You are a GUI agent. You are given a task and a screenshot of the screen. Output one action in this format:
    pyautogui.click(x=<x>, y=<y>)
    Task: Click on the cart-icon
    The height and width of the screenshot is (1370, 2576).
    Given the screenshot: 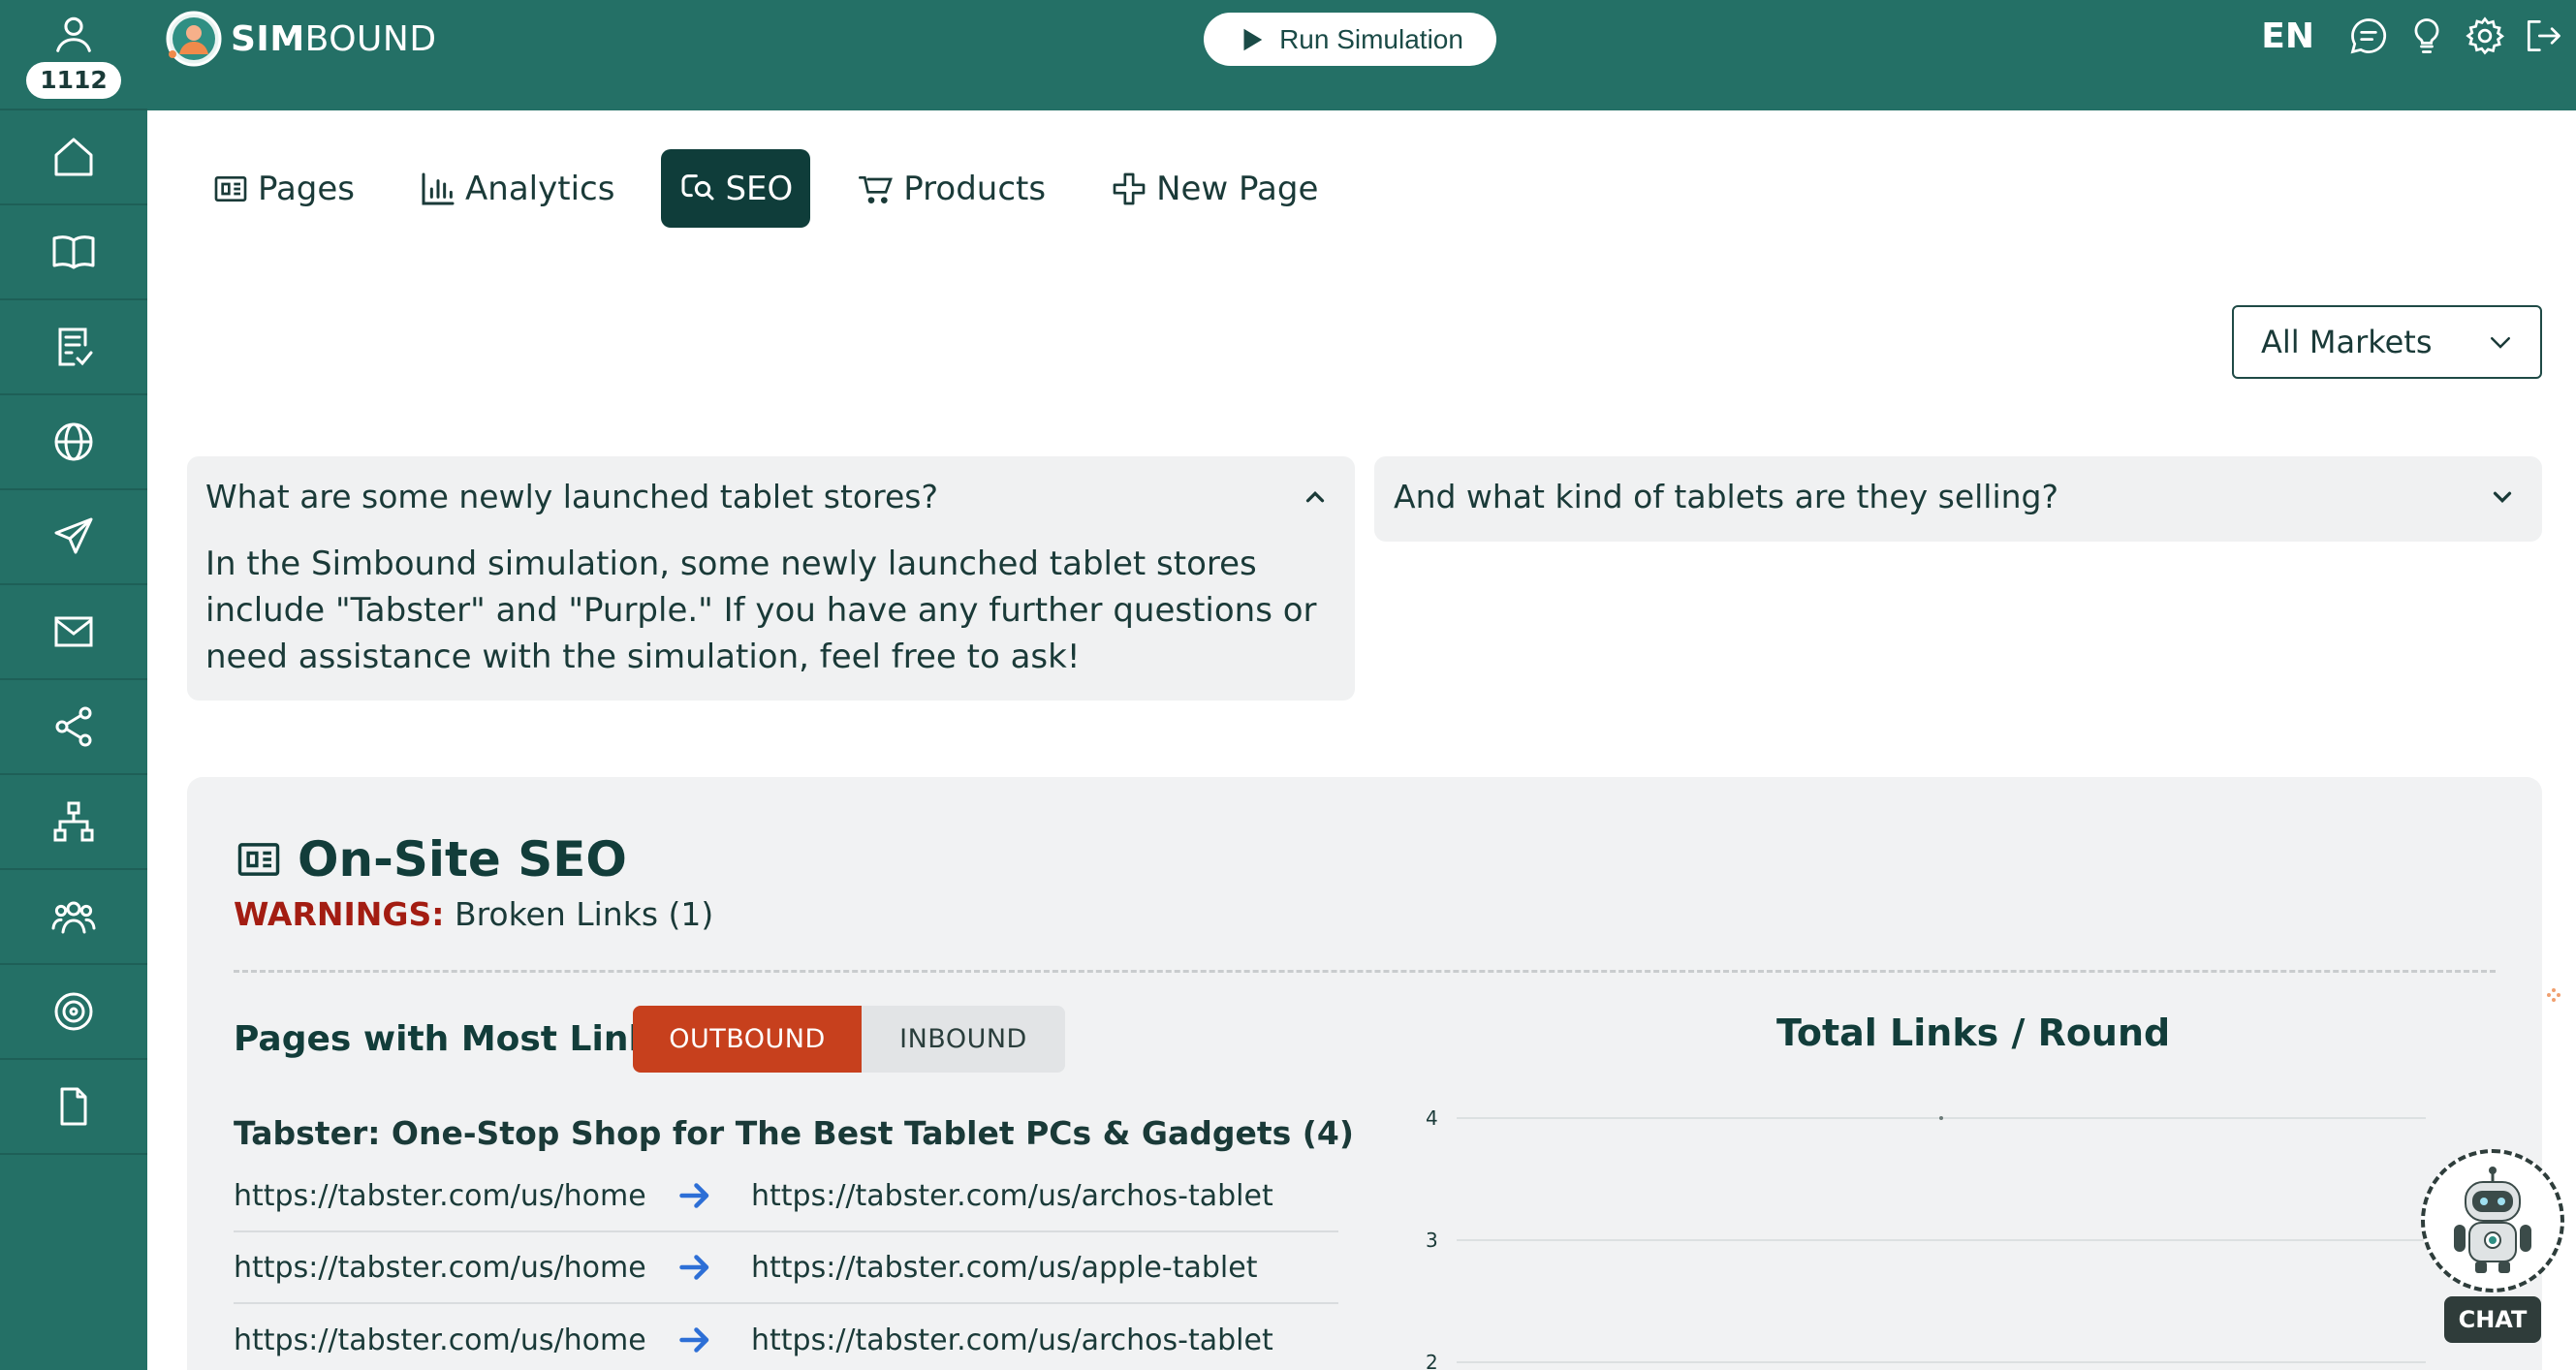 What is the action you would take?
    pyautogui.click(x=876, y=189)
    